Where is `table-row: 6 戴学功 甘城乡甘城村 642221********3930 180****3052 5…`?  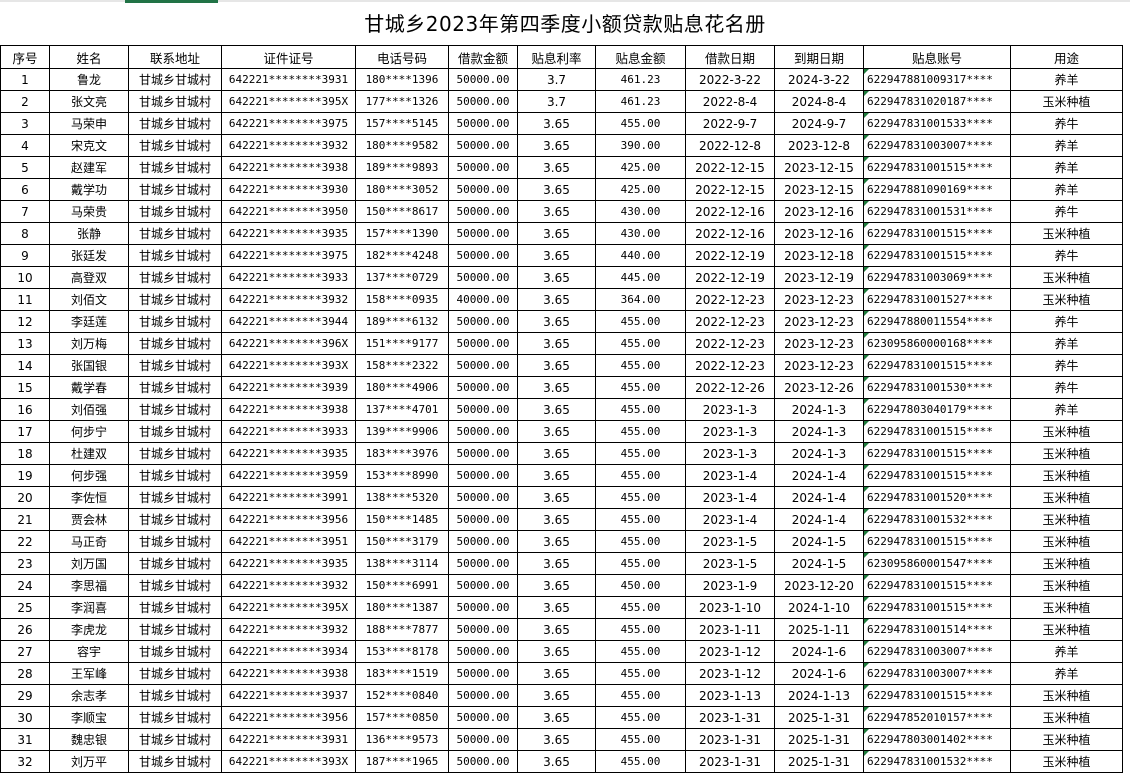 table-row: 6 戴学功 甘城乡甘城村 642221********3930 180****3052 5… is located at coordinates (561, 189).